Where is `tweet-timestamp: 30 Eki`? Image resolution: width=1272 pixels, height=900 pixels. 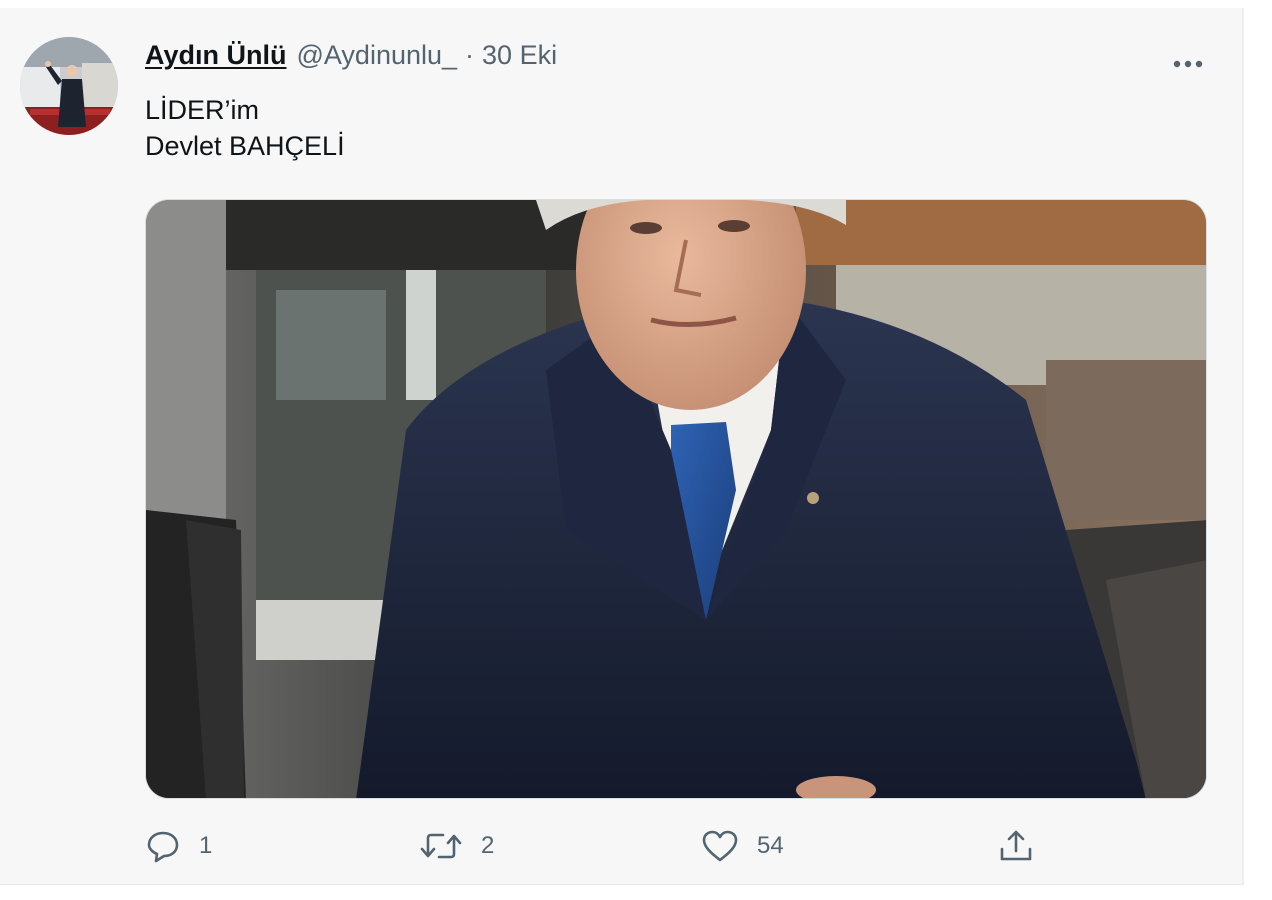 tweet-timestamp: 30 Eki is located at coordinates (519, 55).